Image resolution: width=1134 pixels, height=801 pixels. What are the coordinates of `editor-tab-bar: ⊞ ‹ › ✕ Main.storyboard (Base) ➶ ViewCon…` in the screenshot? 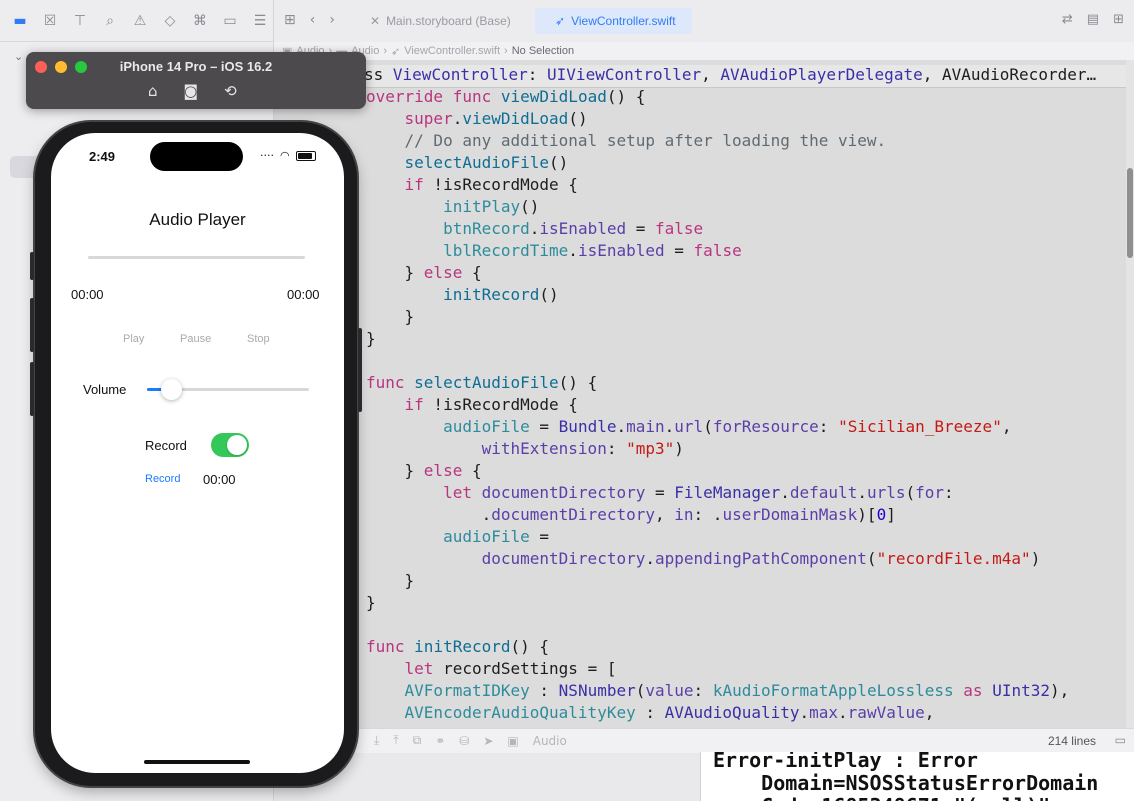 It's located at (704, 21).